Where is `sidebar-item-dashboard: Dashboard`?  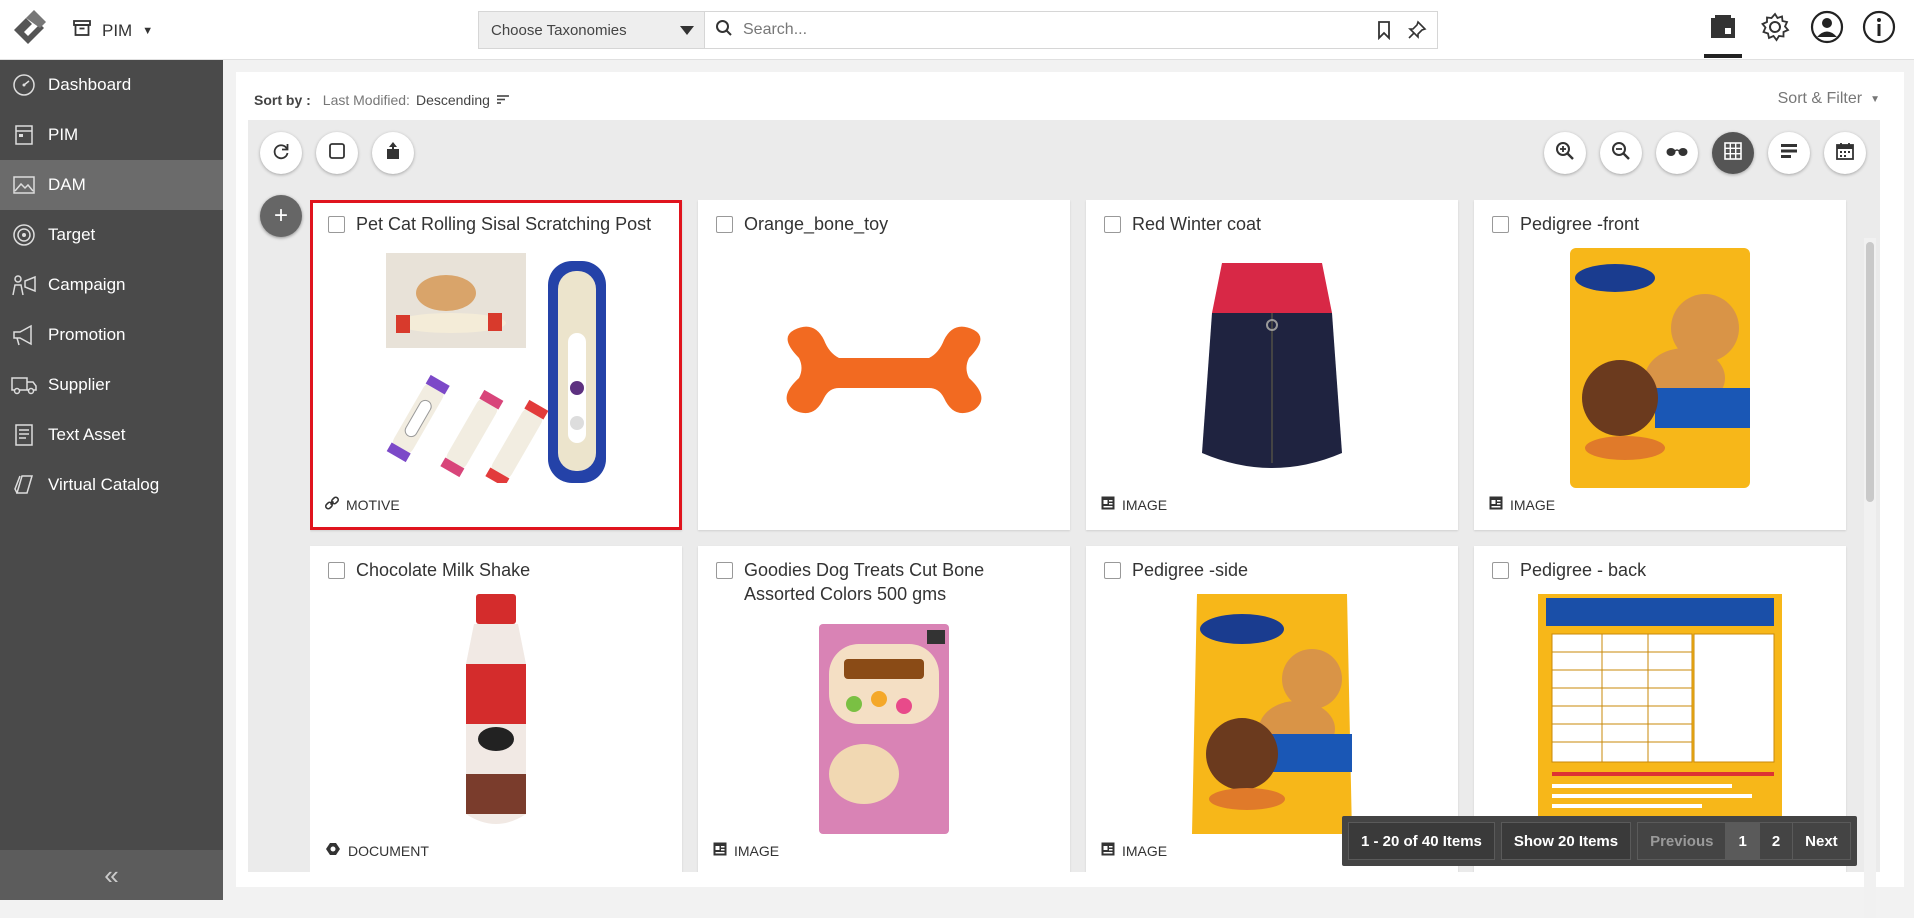
sidebar-item-dashboard: Dashboard is located at coordinates (111, 85).